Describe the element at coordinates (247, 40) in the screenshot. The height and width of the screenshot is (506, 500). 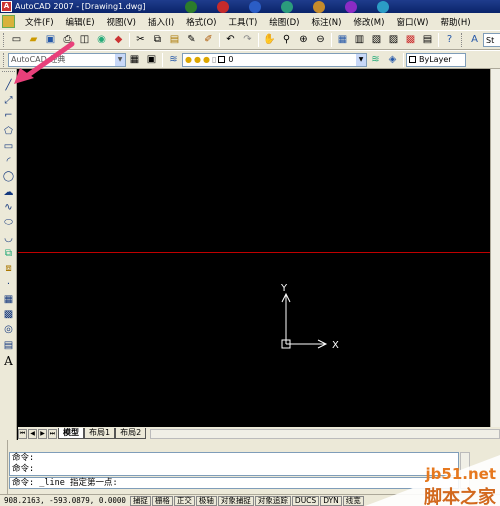
I see `redo-icon: ↷` at that location.